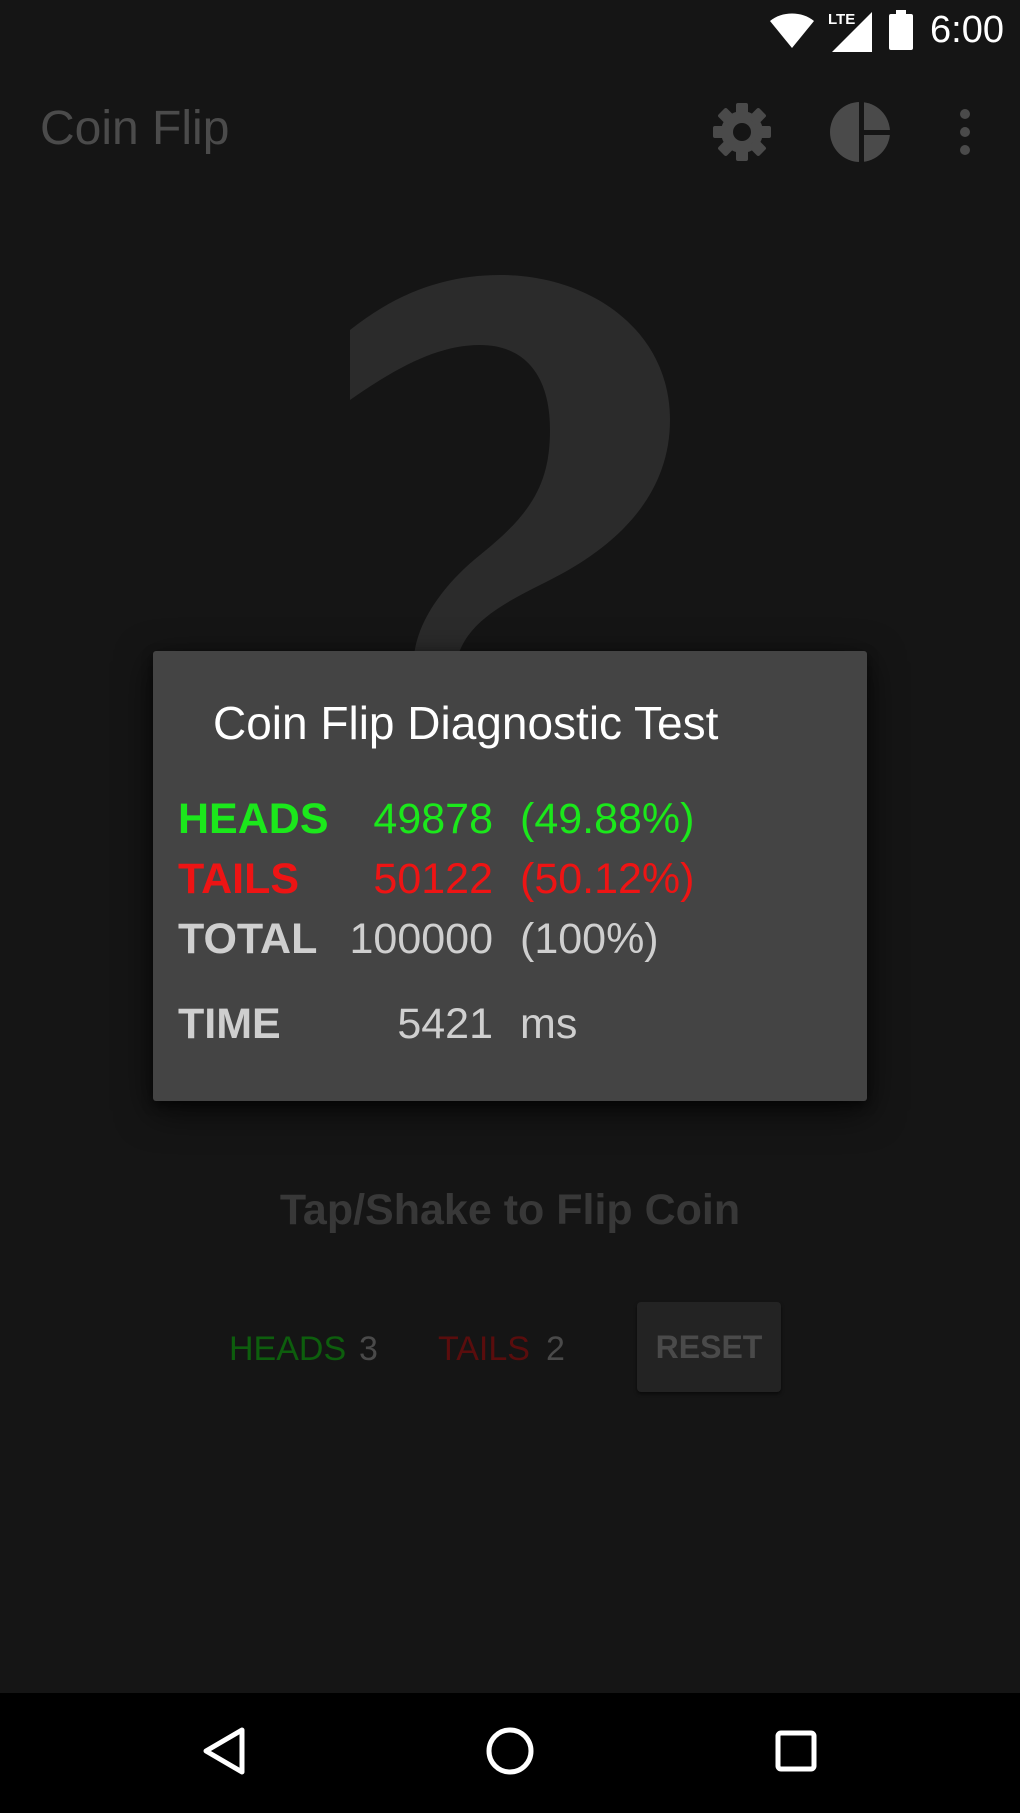 The height and width of the screenshot is (1813, 1020). I want to click on navigation-bar, so click(510, 1753).